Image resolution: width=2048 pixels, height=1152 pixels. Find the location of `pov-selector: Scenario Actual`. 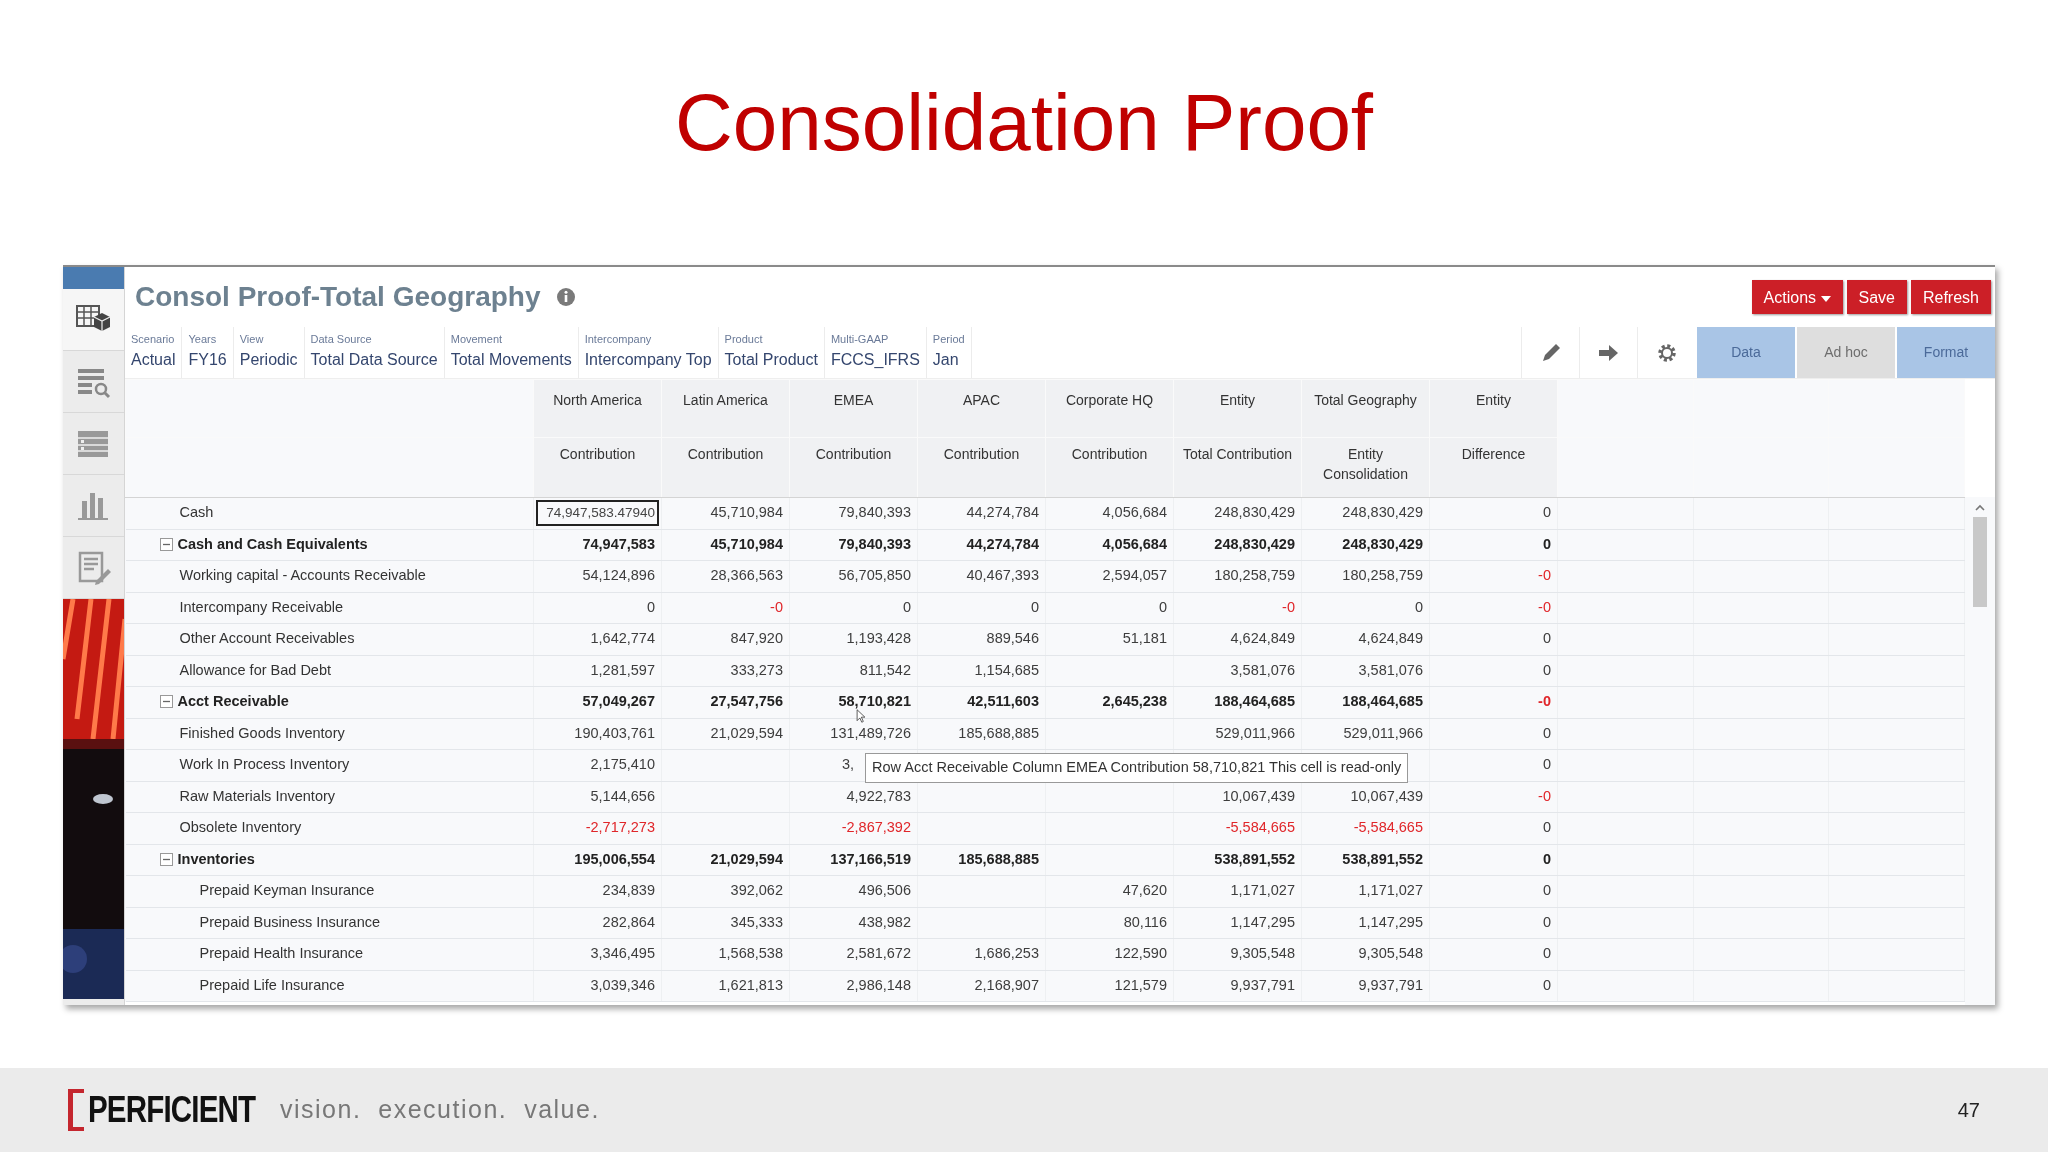

pov-selector: Scenario Actual is located at coordinates (154, 352).